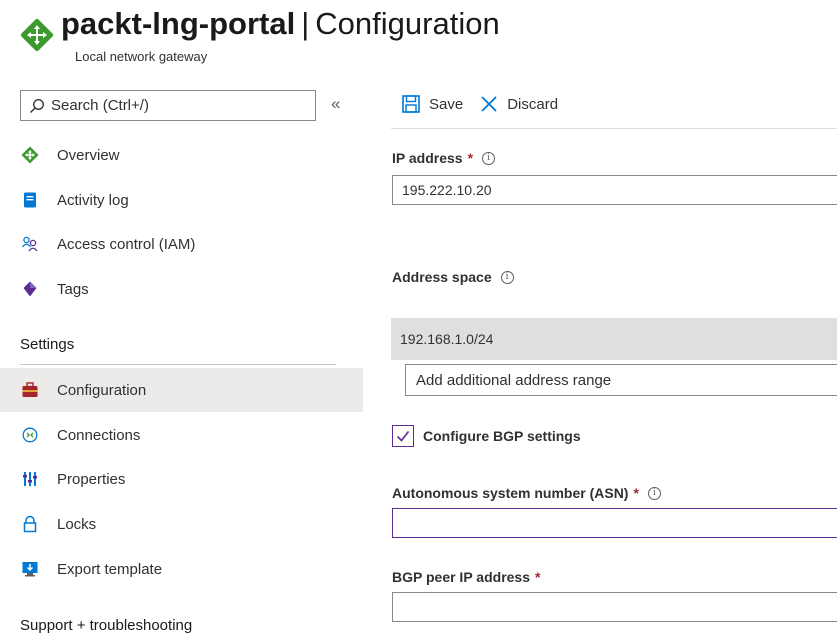  I want to click on search-input: Search (Ctrl+/), so click(168, 105).